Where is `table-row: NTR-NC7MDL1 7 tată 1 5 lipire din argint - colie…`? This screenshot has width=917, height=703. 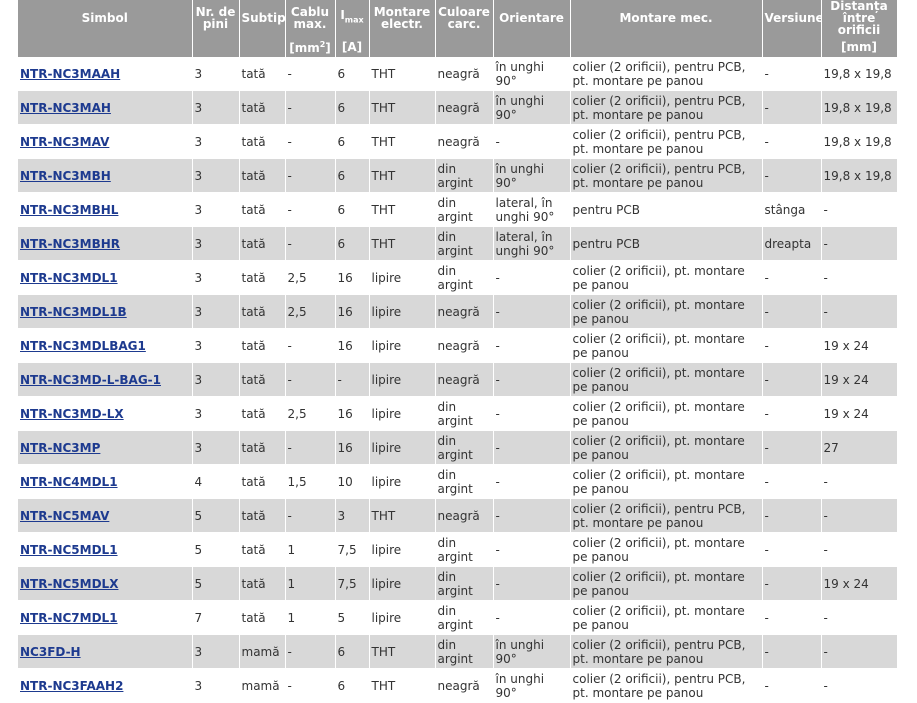 table-row: NTR-NC7MDL1 7 tată 1 5 lipire din argint - colie… is located at coordinates (458, 617).